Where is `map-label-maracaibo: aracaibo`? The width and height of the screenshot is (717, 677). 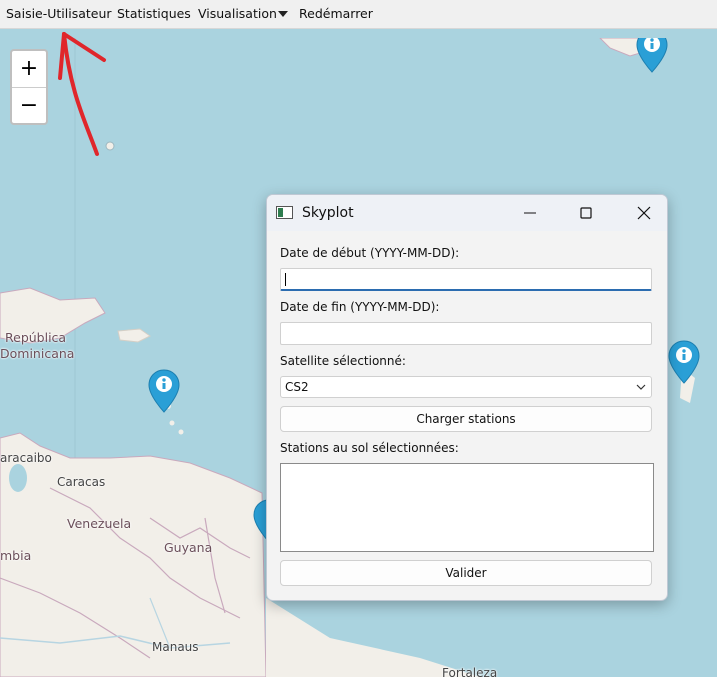
map-label-maracaibo: aracaibo is located at coordinates (26, 458).